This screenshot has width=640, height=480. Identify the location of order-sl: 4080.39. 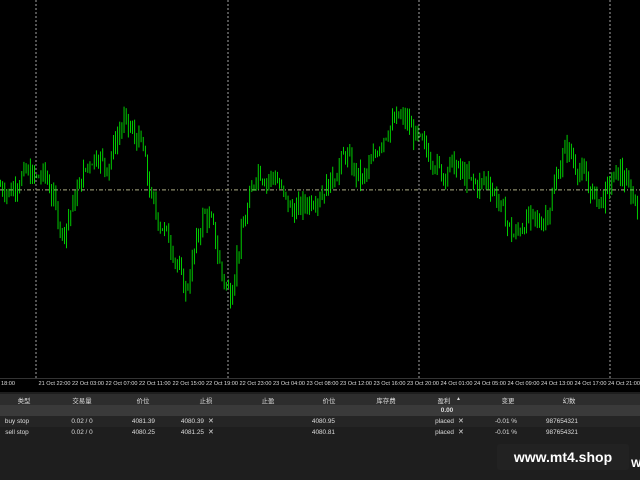
(192, 421).